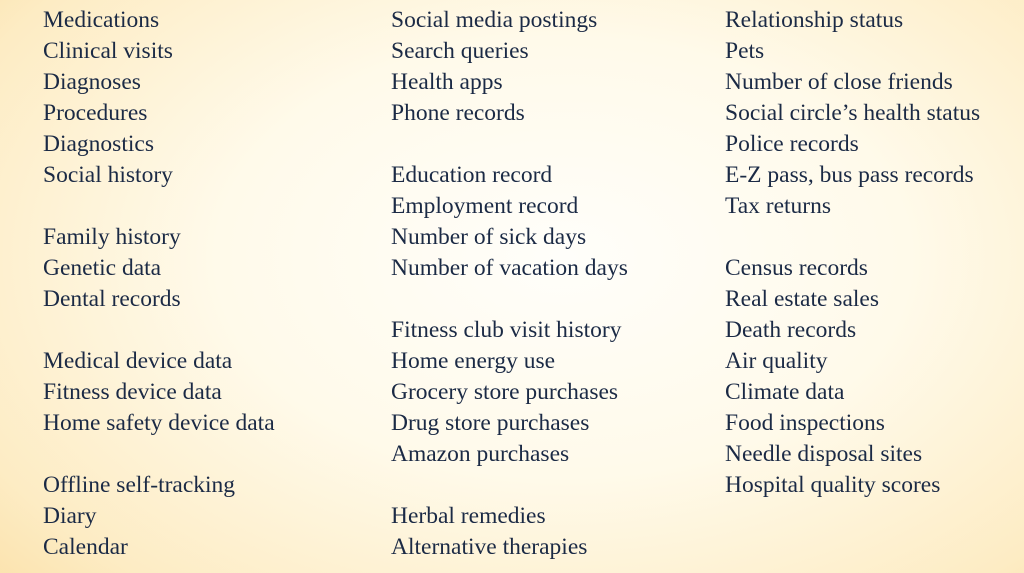 This screenshot has width=1024, height=573. I want to click on list-item: Number of close friends, so click(839, 82).